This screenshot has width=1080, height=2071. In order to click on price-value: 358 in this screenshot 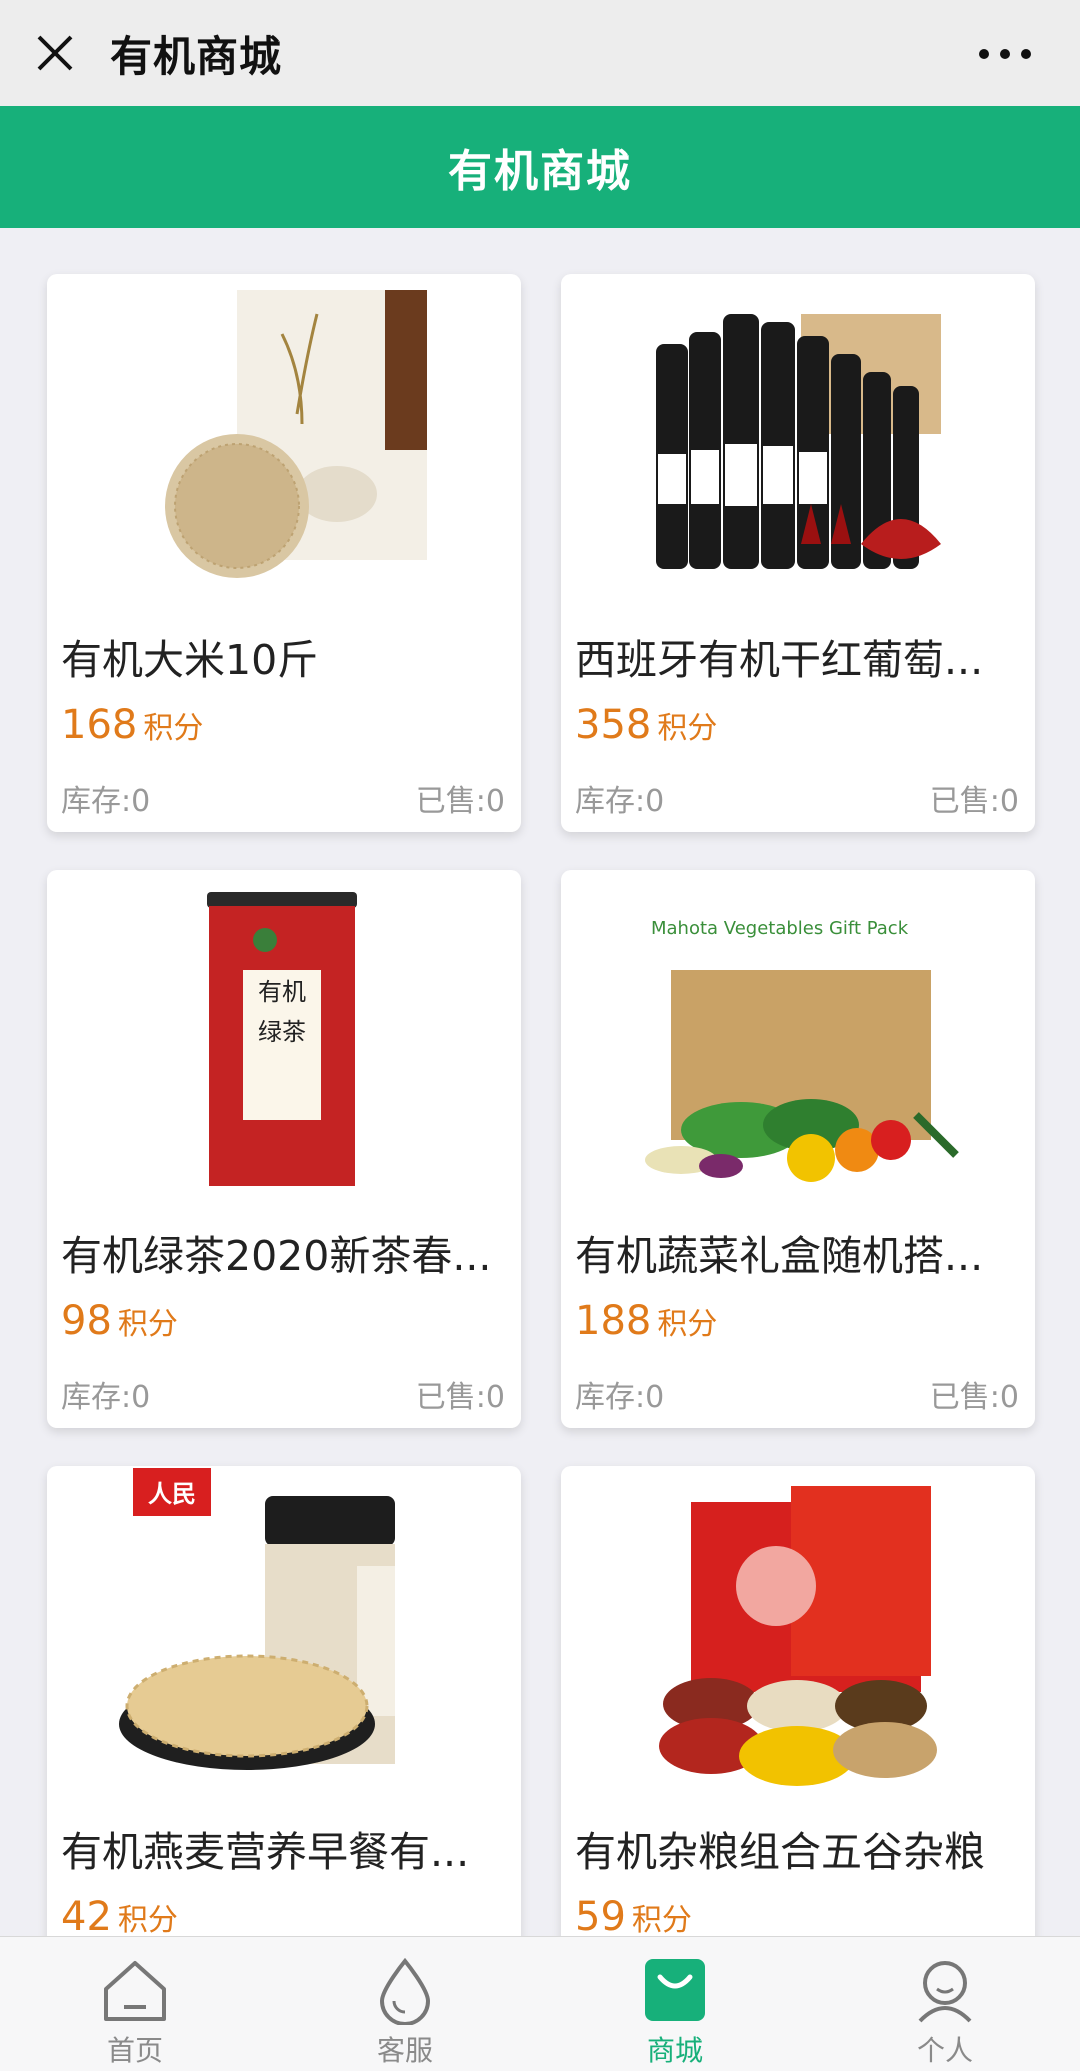, I will do `click(613, 725)`.